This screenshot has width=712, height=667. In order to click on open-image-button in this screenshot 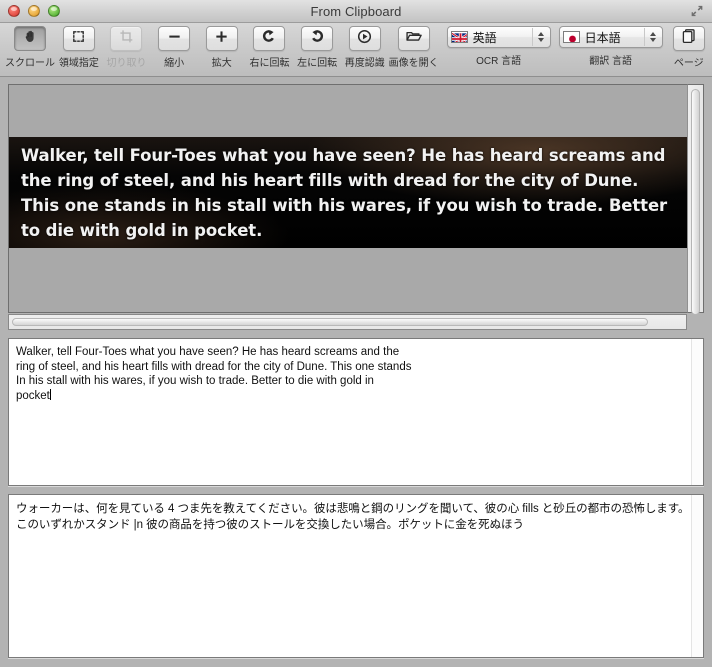, I will do `click(413, 38)`.